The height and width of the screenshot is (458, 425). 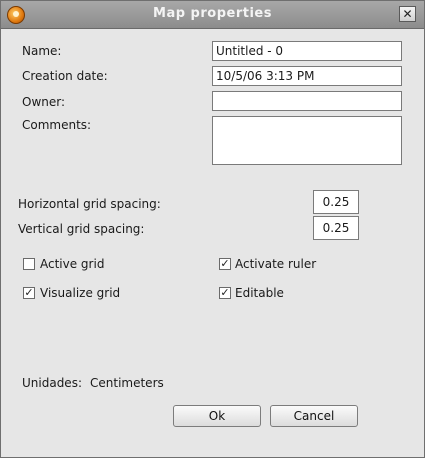 I want to click on editable-label: Editable, so click(x=259, y=293).